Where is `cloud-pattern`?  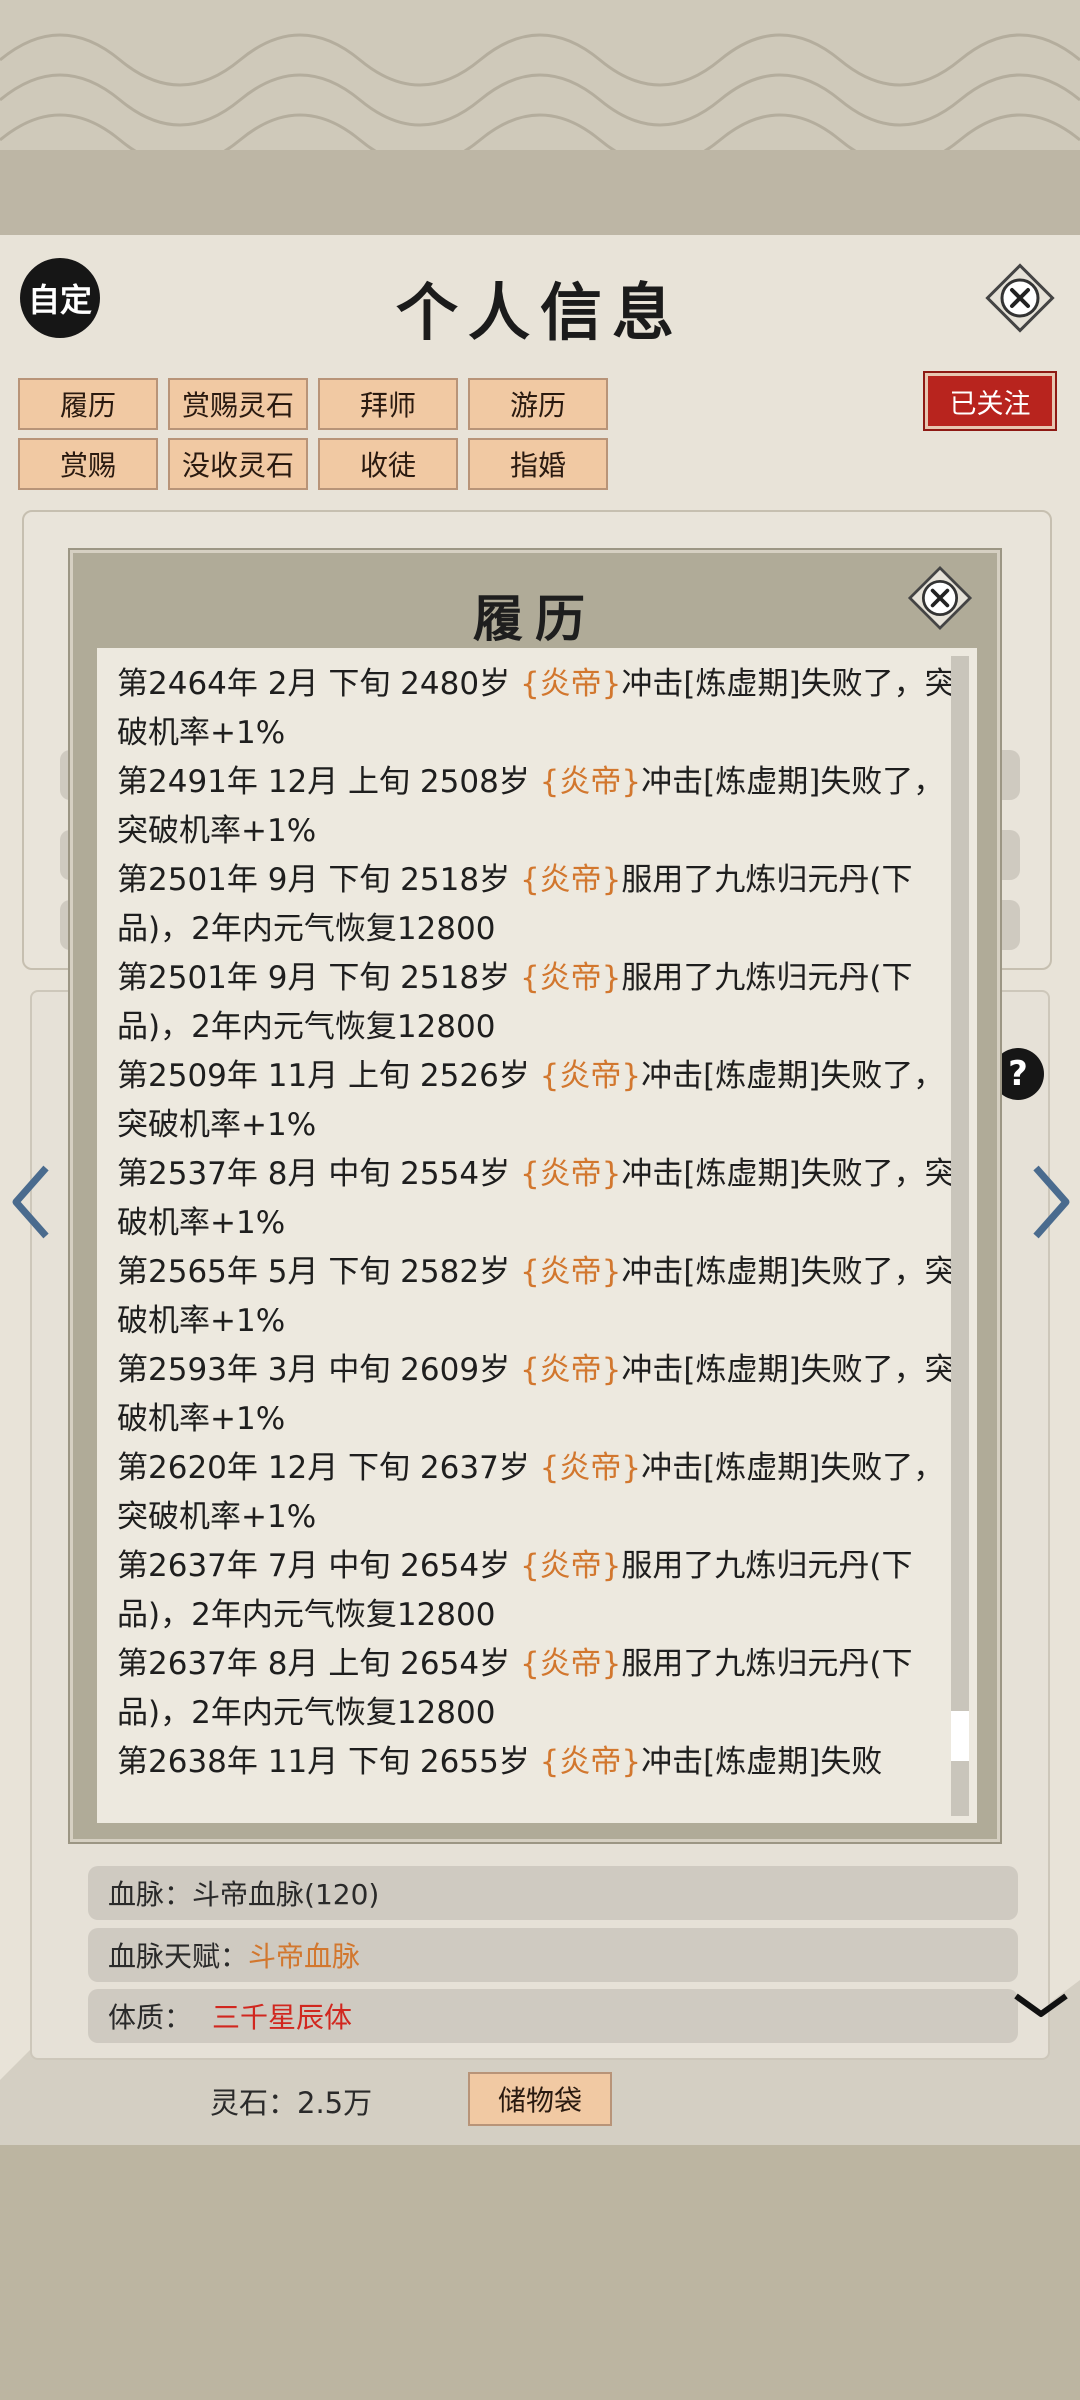 cloud-pattern is located at coordinates (540, 75).